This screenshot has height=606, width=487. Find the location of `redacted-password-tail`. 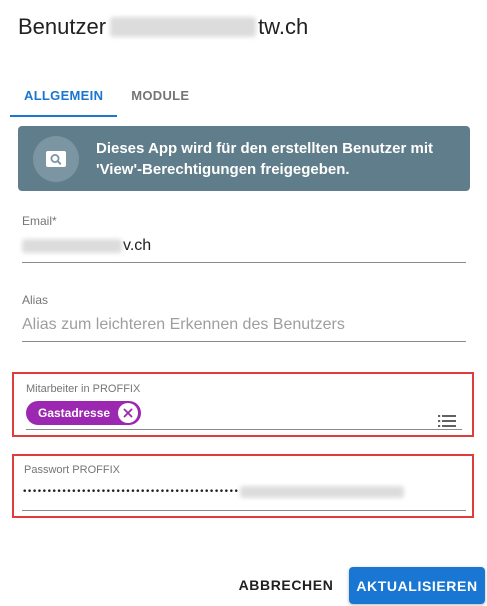

redacted-password-tail is located at coordinates (322, 492).